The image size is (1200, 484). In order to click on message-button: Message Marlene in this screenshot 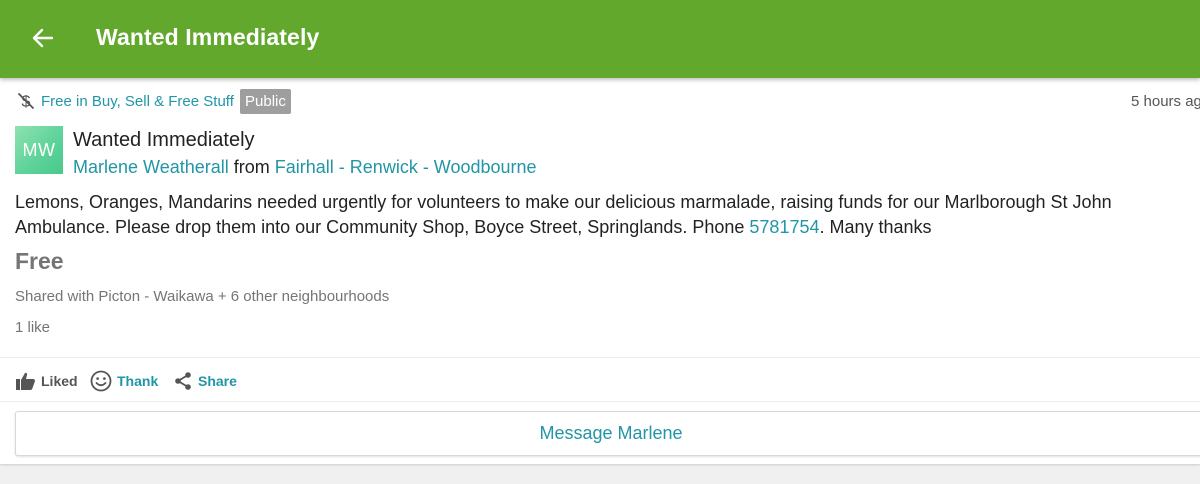, I will do `click(607, 433)`.